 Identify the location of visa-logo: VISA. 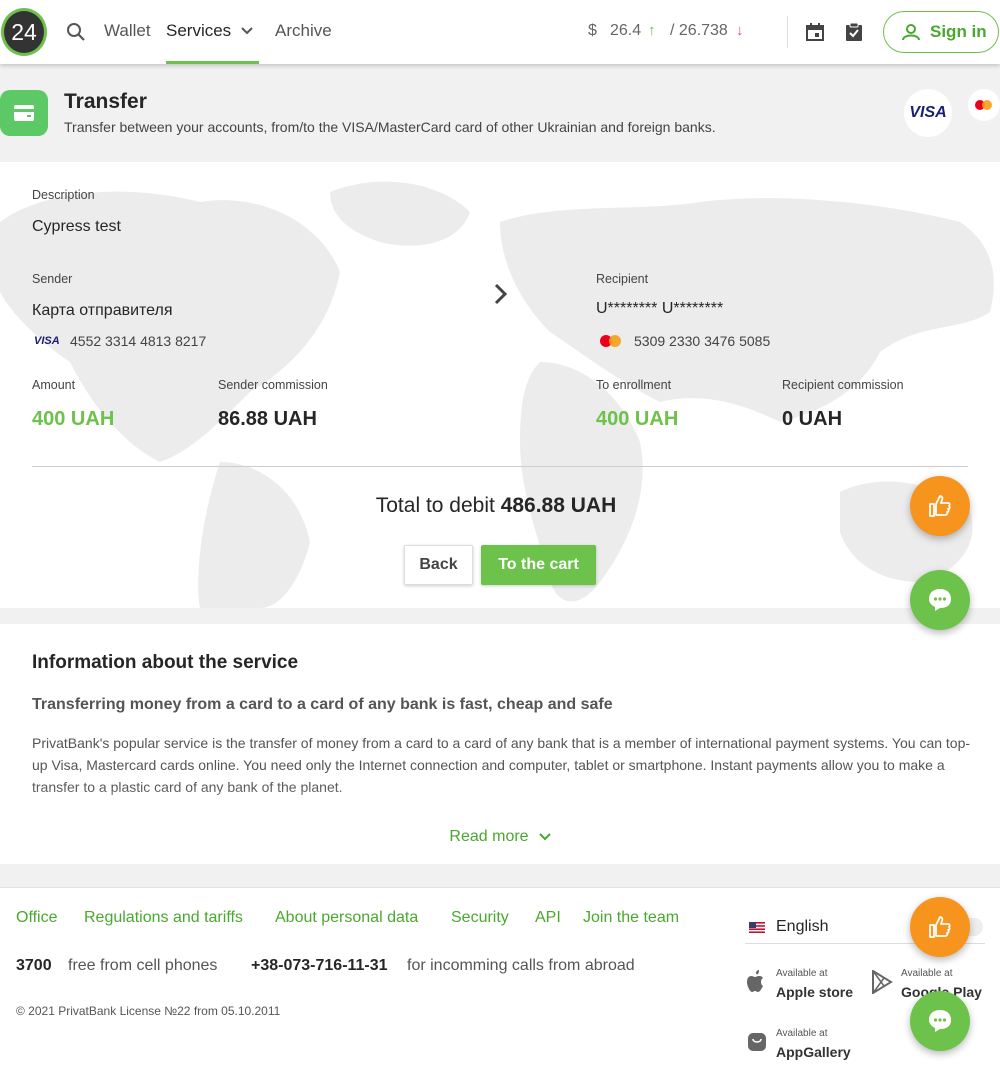
(928, 113).